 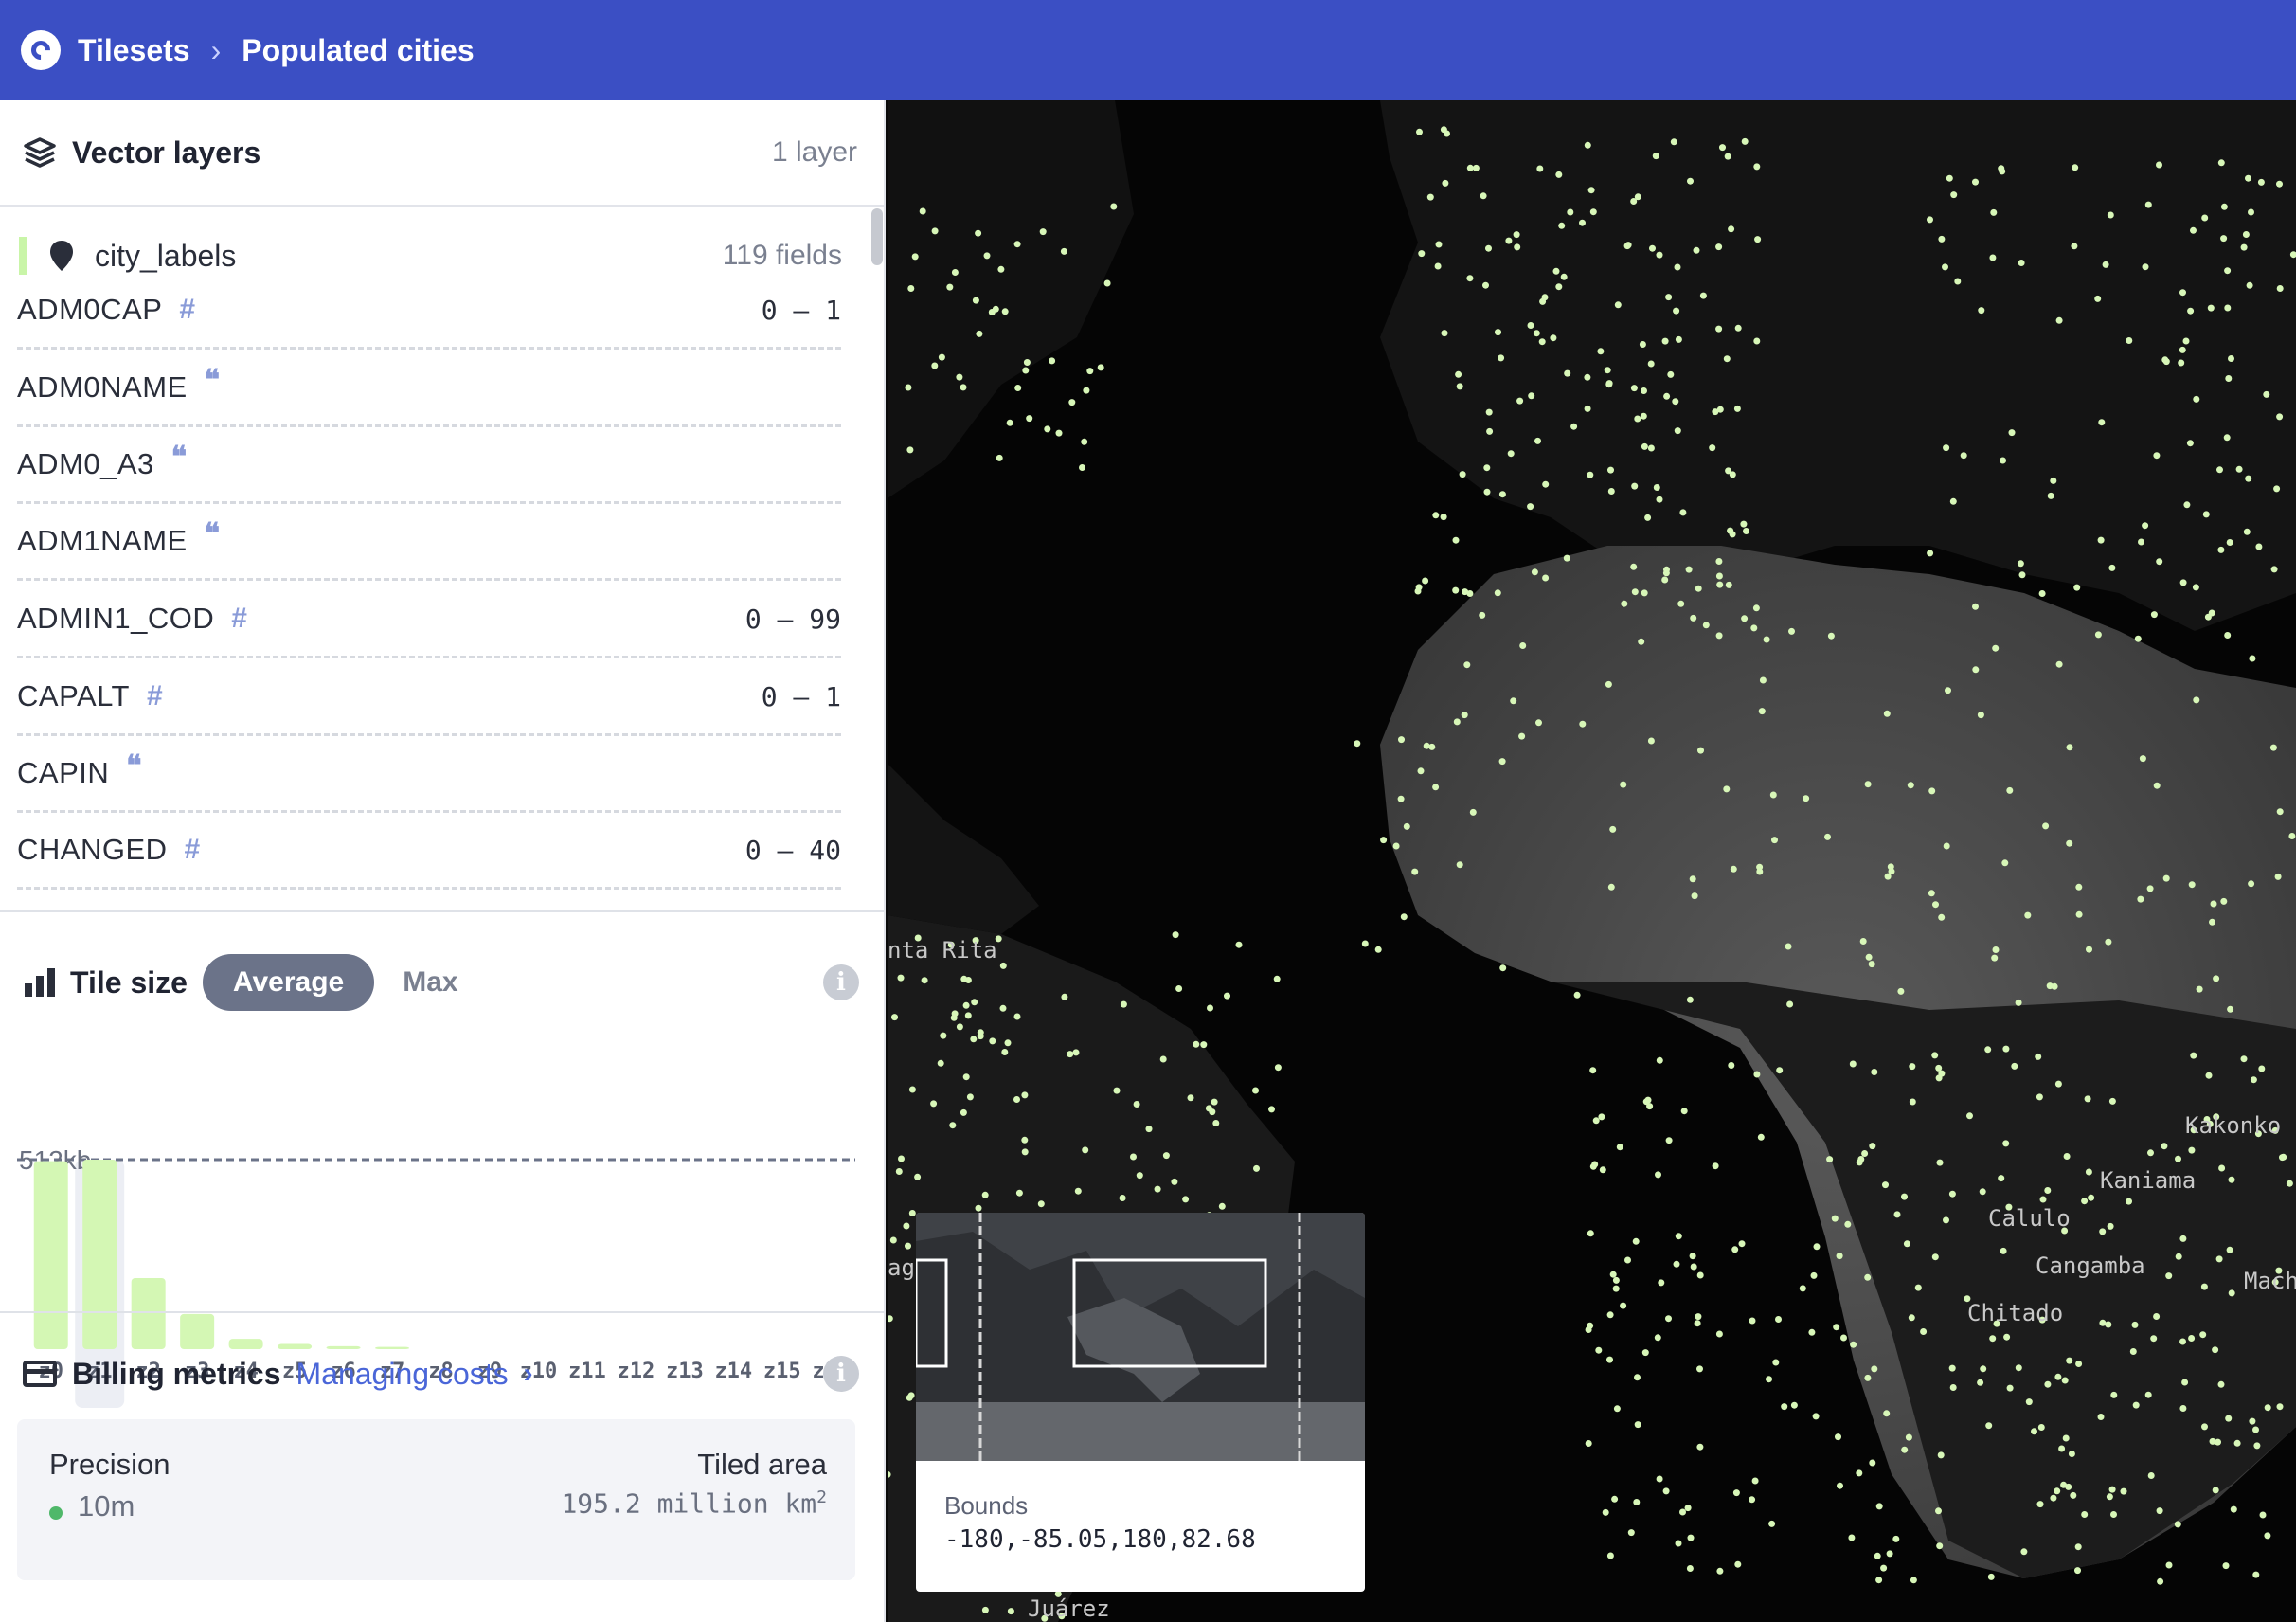 I want to click on field-row: ADM0NAME ❛❛, so click(x=429, y=389).